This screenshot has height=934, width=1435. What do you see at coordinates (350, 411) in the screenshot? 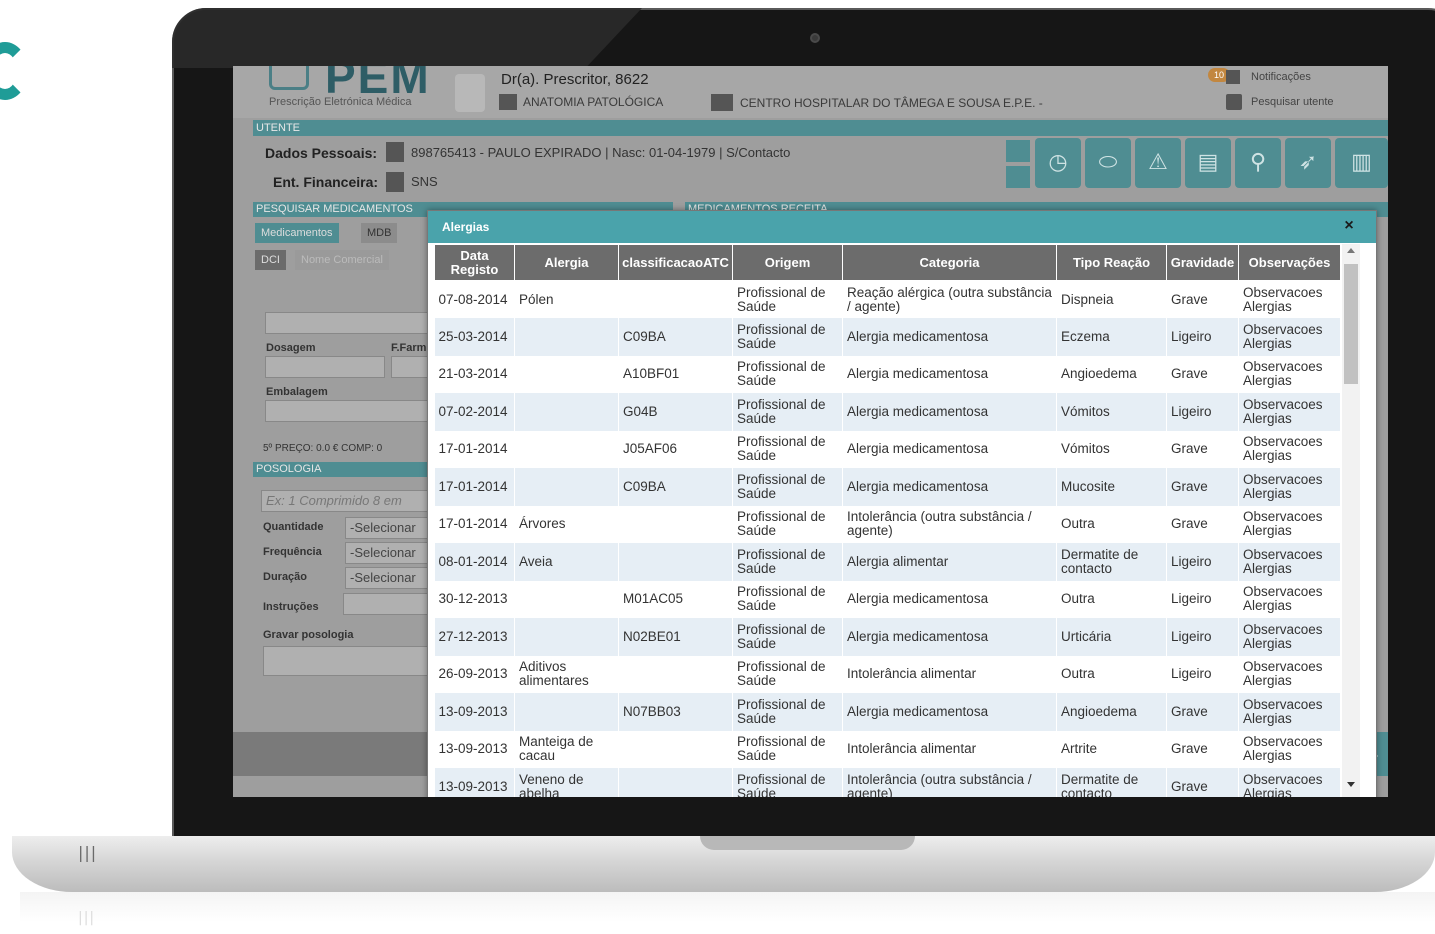
I see `embalagem-select` at bounding box center [350, 411].